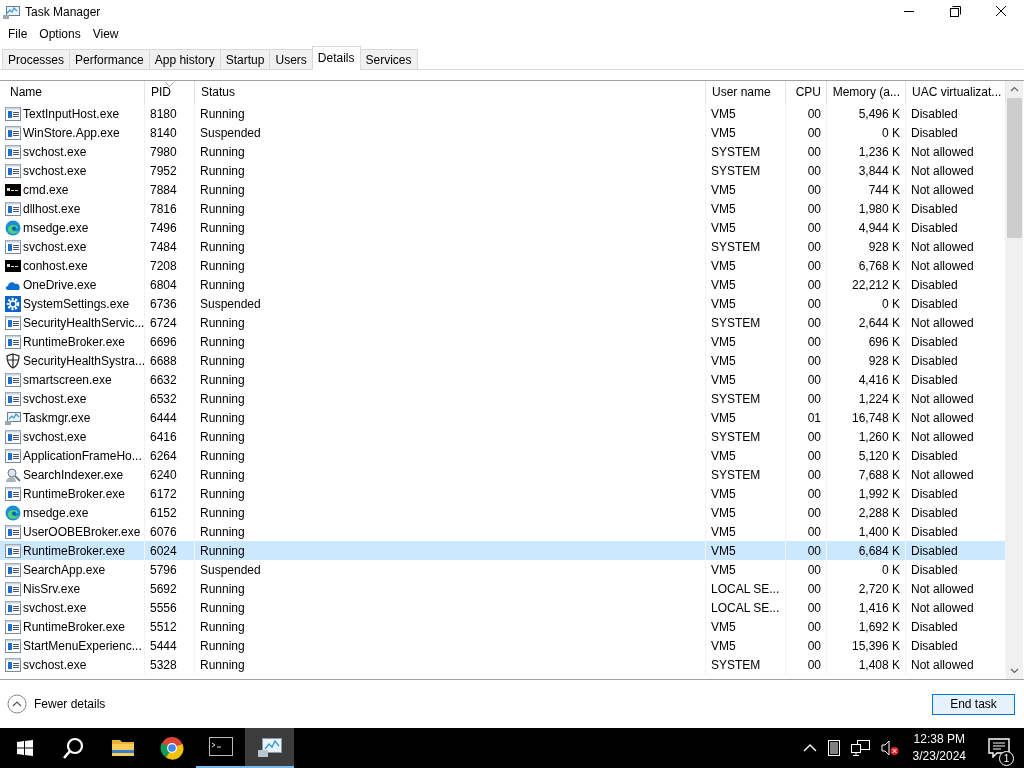 This screenshot has height=768, width=1024. Describe the element at coordinates (109, 59) in the screenshot. I see `tab: Performance` at that location.